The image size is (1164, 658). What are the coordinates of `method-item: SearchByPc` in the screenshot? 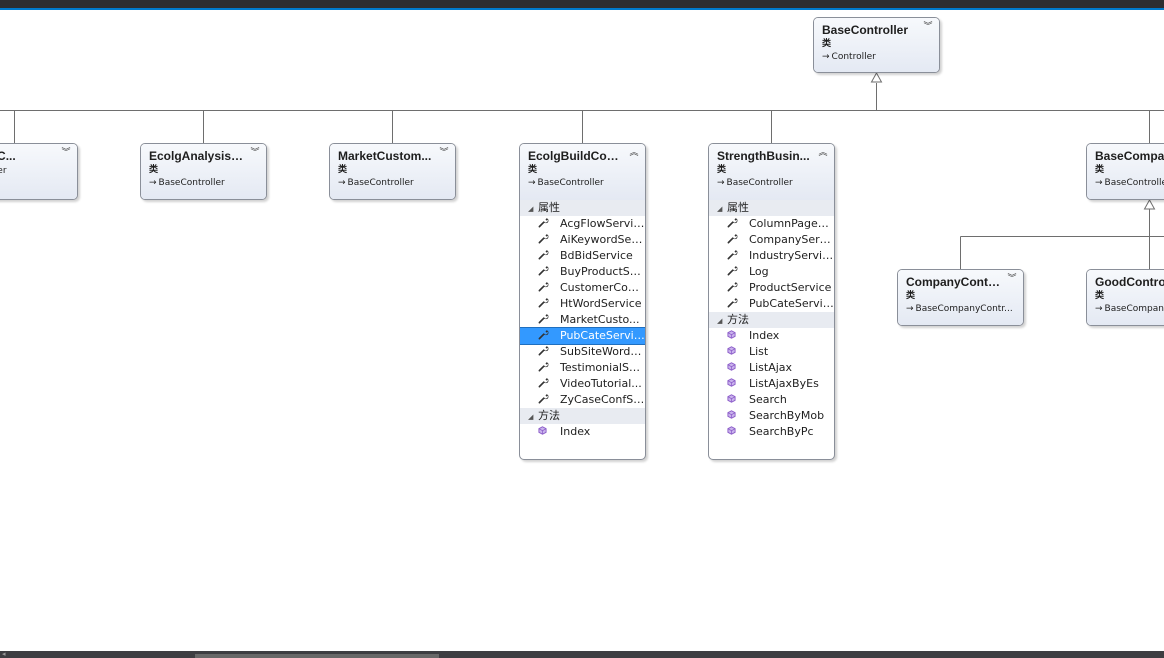 It's located at (771, 432).